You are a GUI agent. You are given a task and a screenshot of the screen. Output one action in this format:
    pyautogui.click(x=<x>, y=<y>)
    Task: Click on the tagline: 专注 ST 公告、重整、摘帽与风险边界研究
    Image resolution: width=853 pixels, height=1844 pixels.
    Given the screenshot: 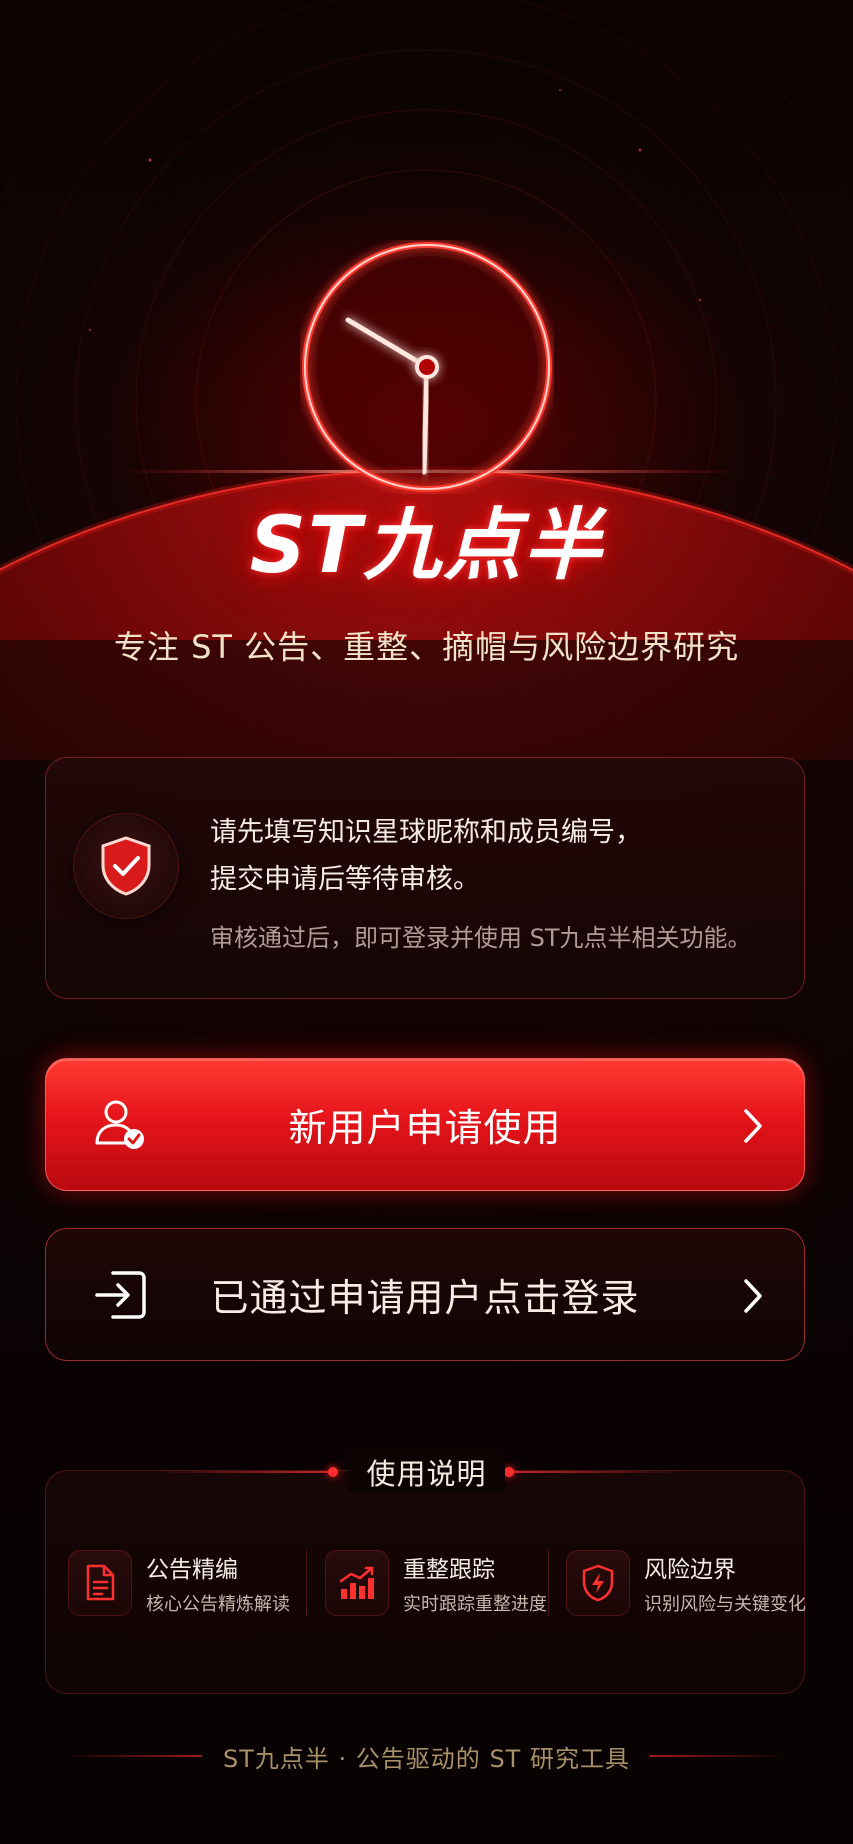 What is the action you would take?
    pyautogui.click(x=426, y=647)
    